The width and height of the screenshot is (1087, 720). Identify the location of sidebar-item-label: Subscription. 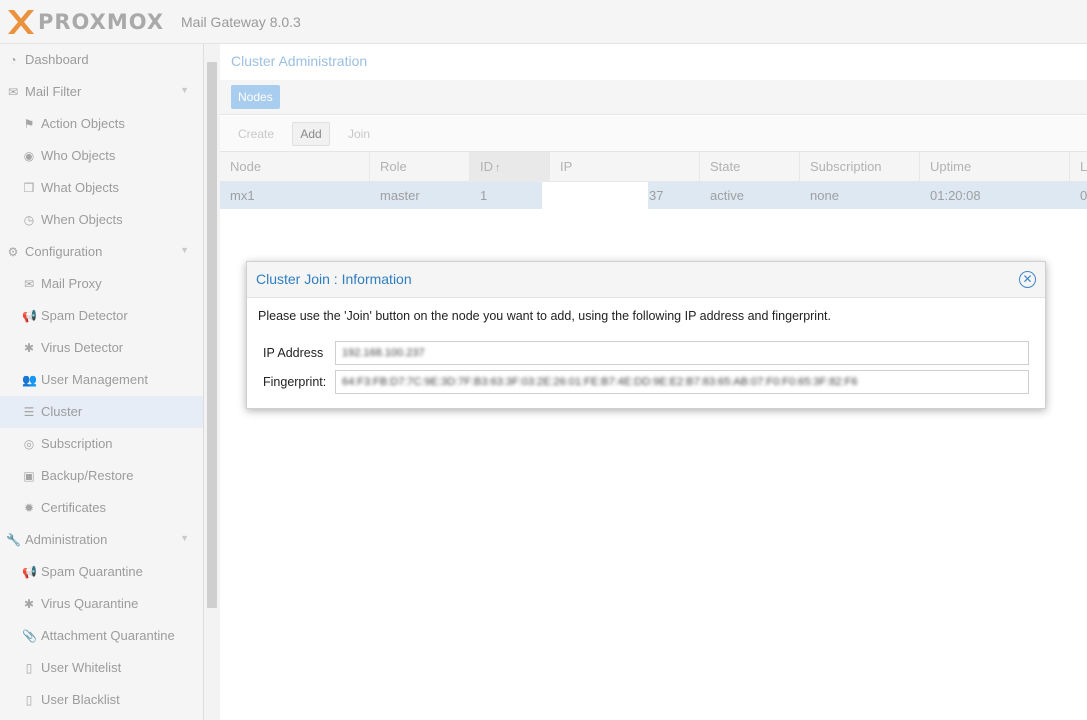
(77, 443).